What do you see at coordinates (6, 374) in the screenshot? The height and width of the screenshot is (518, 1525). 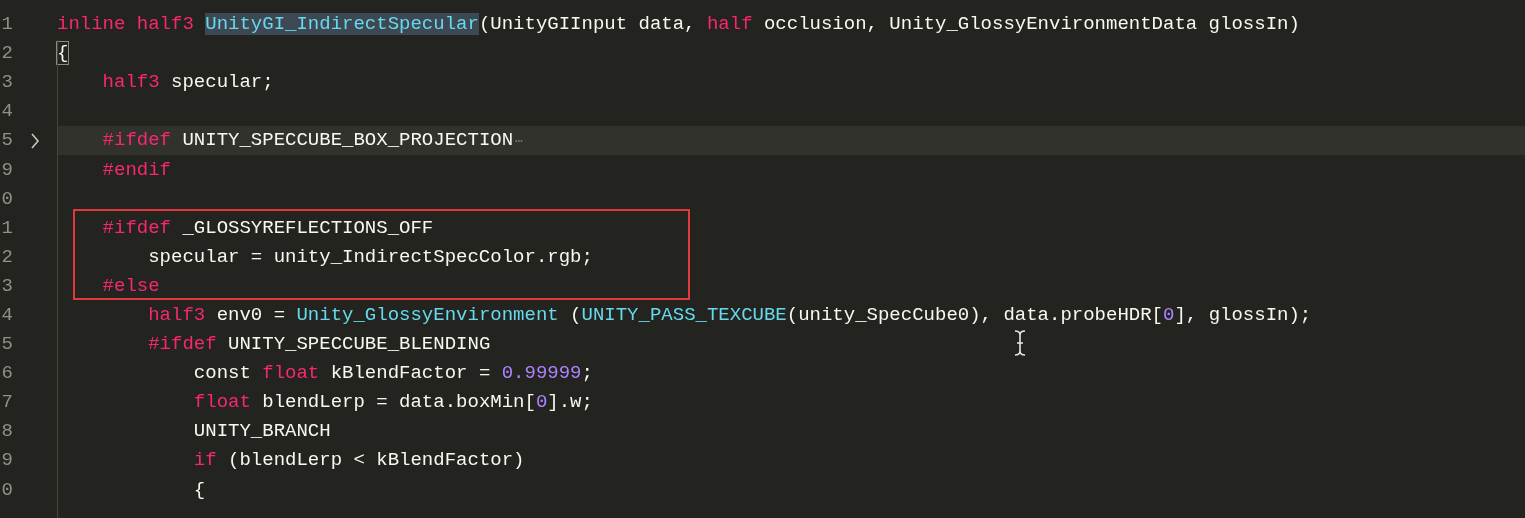 I see `line-number: 6` at bounding box center [6, 374].